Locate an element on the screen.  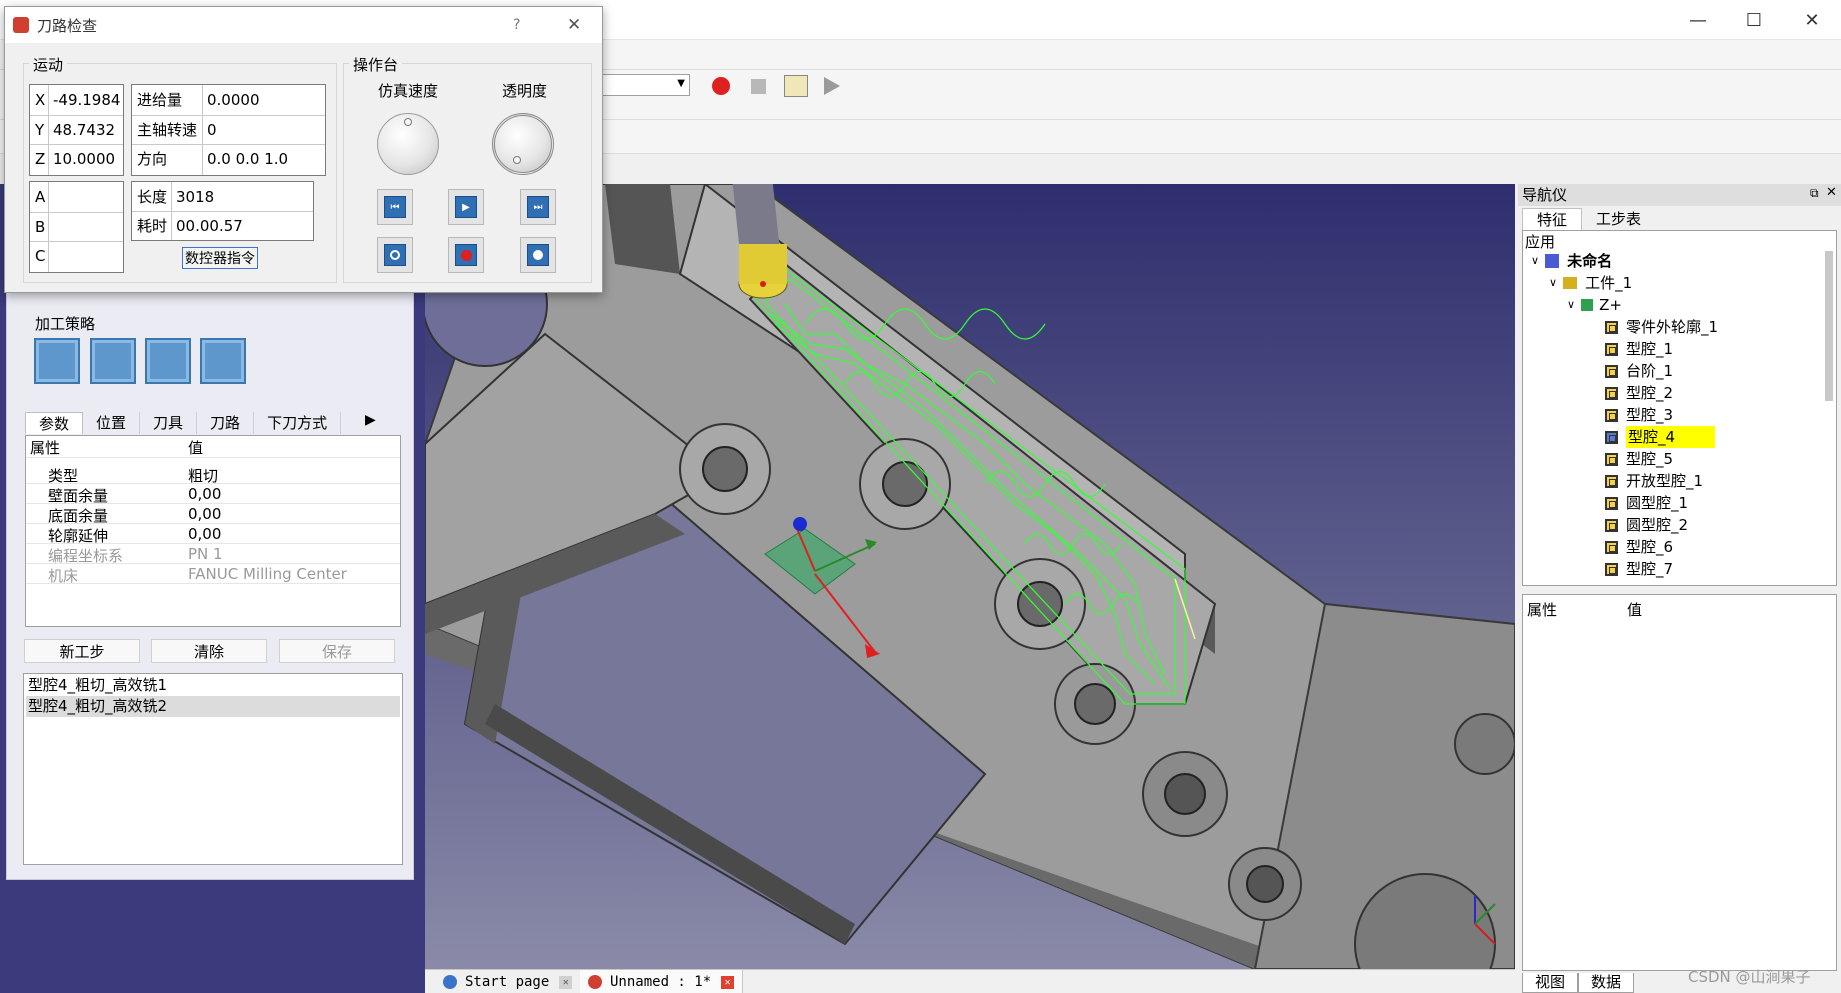
workbench-combo: ▼ is located at coordinates (645, 85).